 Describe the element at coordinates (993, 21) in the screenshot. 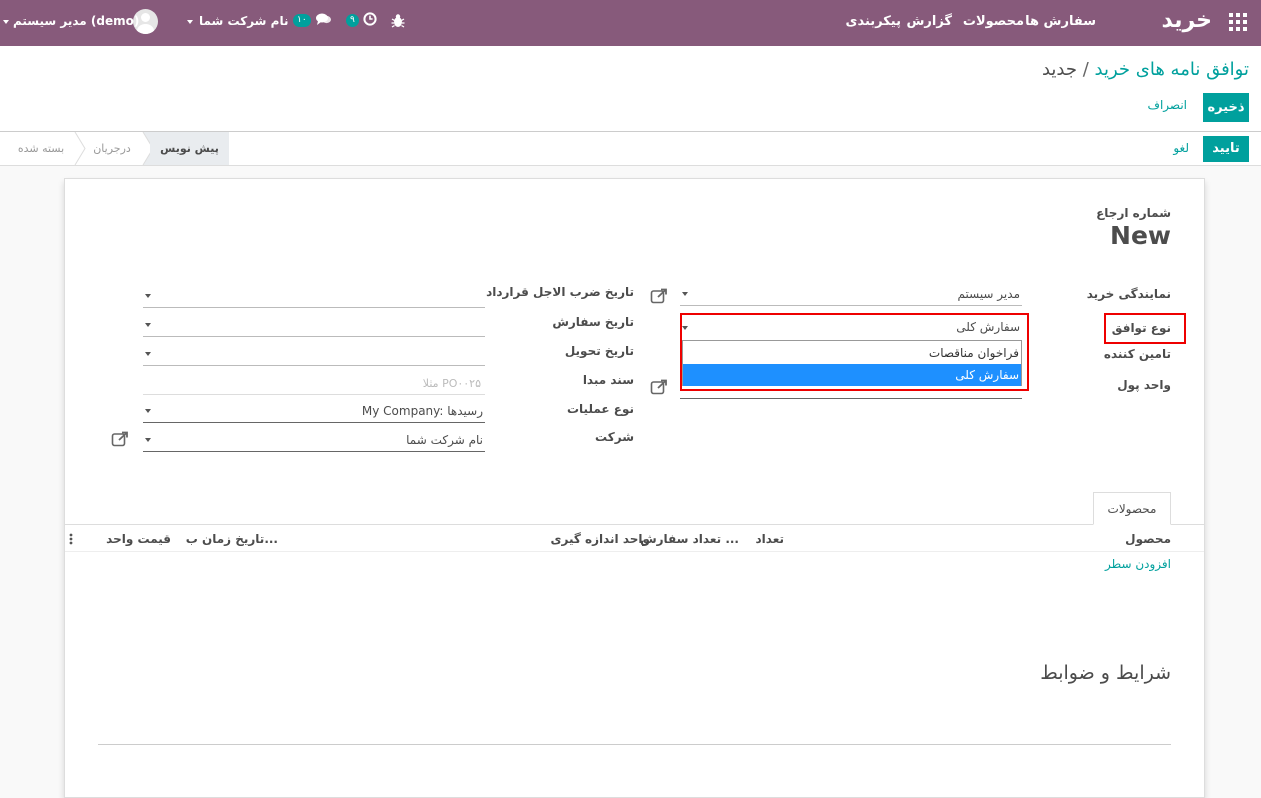

I see `menu-products: محصولات` at that location.